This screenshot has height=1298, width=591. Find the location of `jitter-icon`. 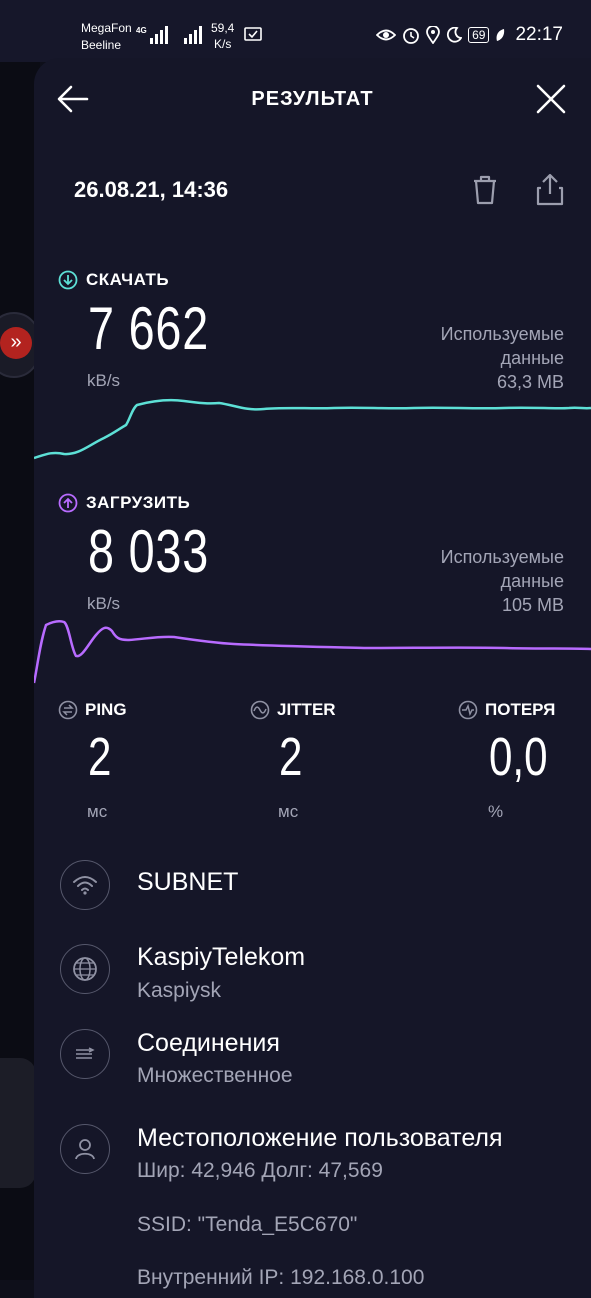

jitter-icon is located at coordinates (260, 710).